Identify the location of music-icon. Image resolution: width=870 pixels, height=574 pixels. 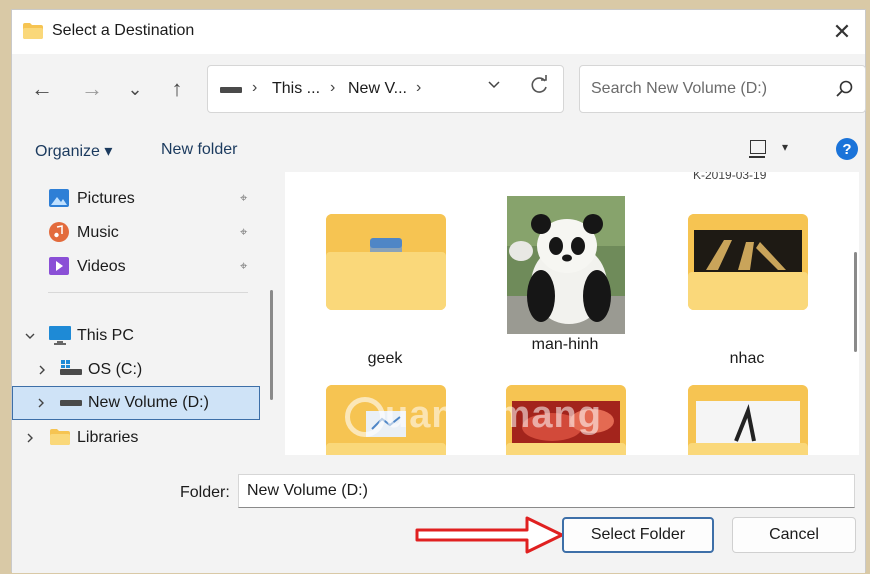
(59, 232).